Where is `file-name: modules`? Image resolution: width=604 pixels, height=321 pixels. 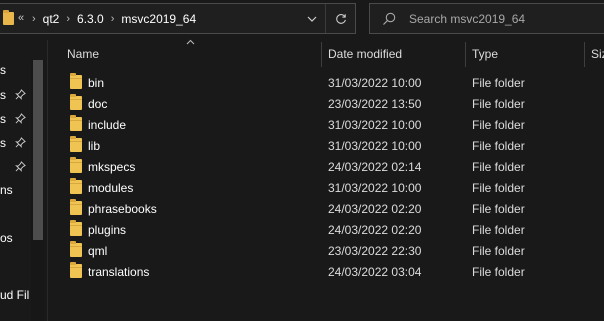 file-name: modules is located at coordinates (111, 188).